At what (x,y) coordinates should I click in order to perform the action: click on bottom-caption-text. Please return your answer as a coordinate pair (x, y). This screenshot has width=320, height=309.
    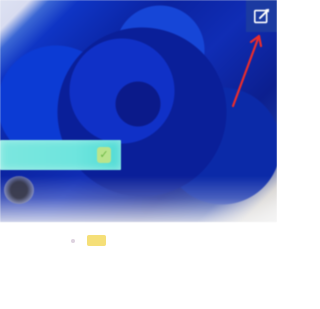
    Looking at the image, I should click on (28, 298).